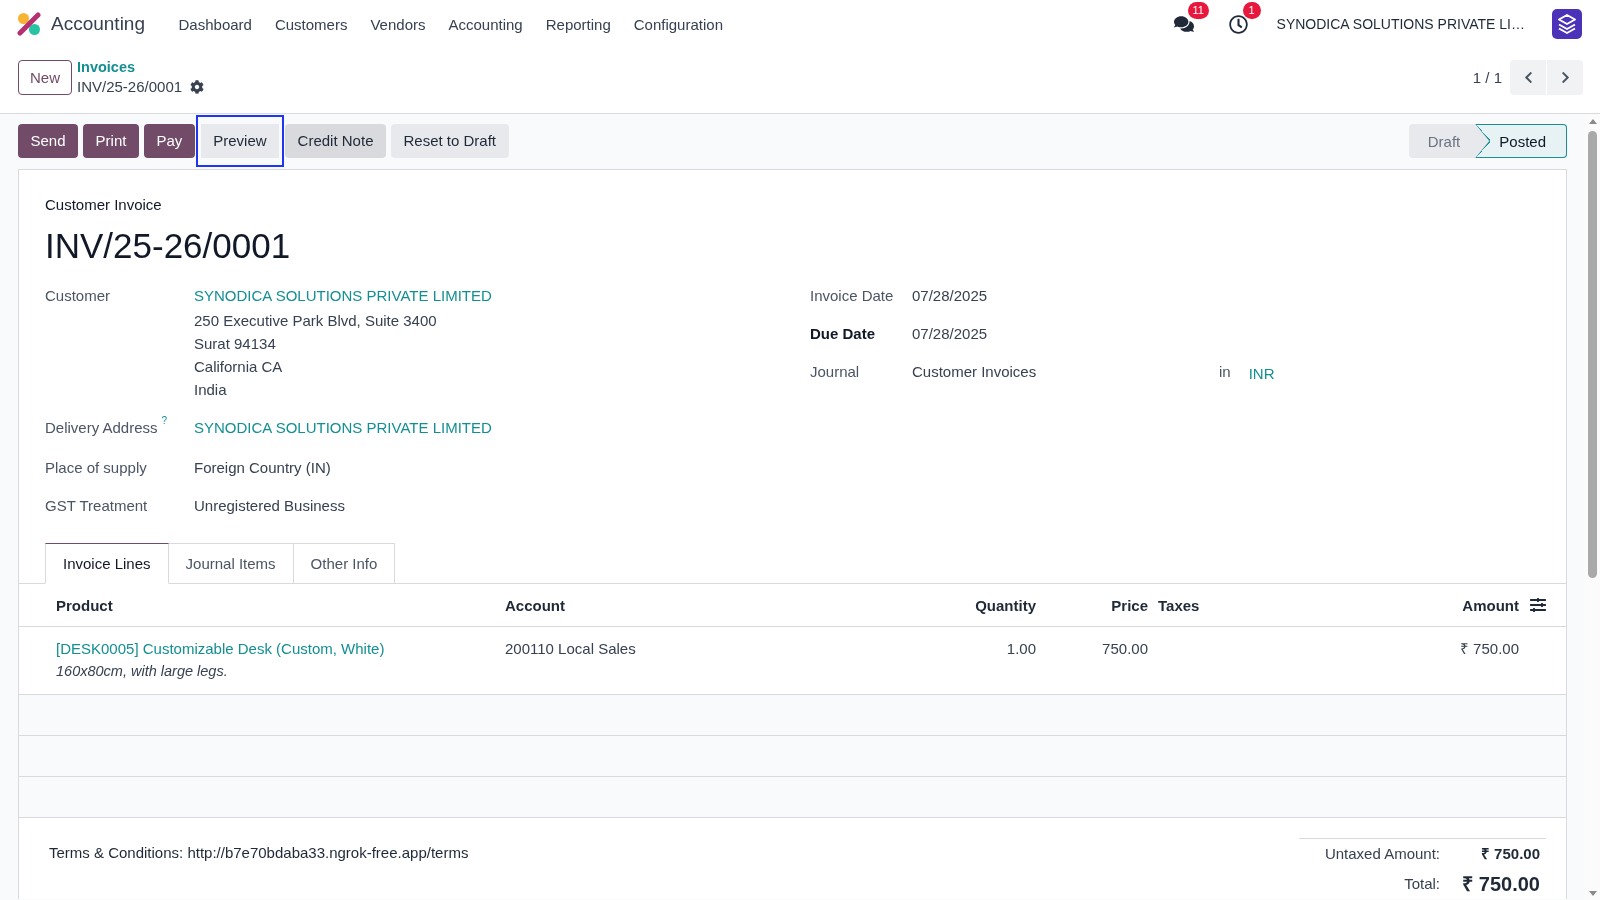 Image resolution: width=1600 pixels, height=900 pixels. What do you see at coordinates (1179, 605) in the screenshot?
I see `column-header: Taxes` at bounding box center [1179, 605].